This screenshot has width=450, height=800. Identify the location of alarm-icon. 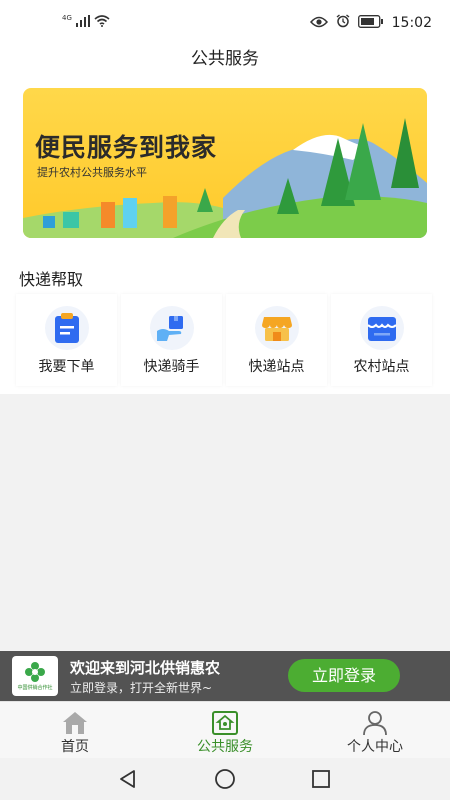
(343, 22).